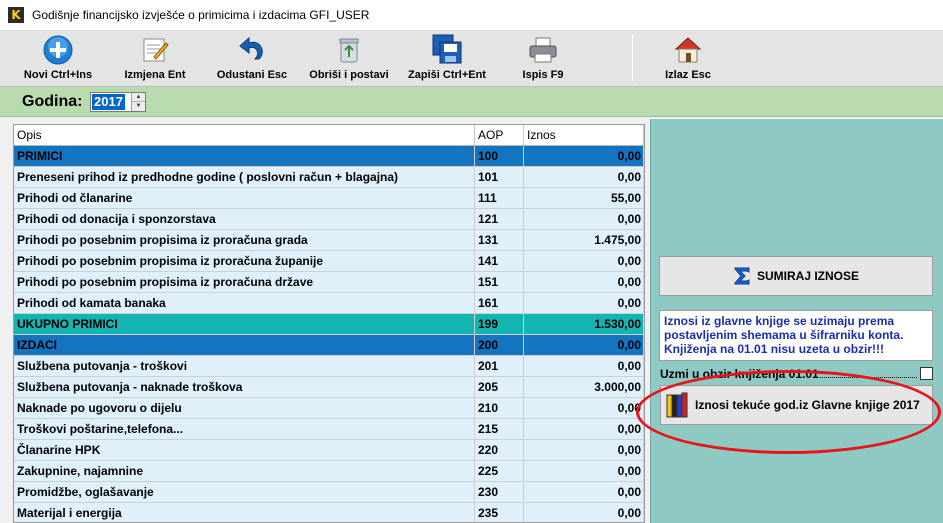 This screenshot has width=943, height=523. Describe the element at coordinates (499, 261) in the screenshot. I see `cell-aop: 141` at that location.